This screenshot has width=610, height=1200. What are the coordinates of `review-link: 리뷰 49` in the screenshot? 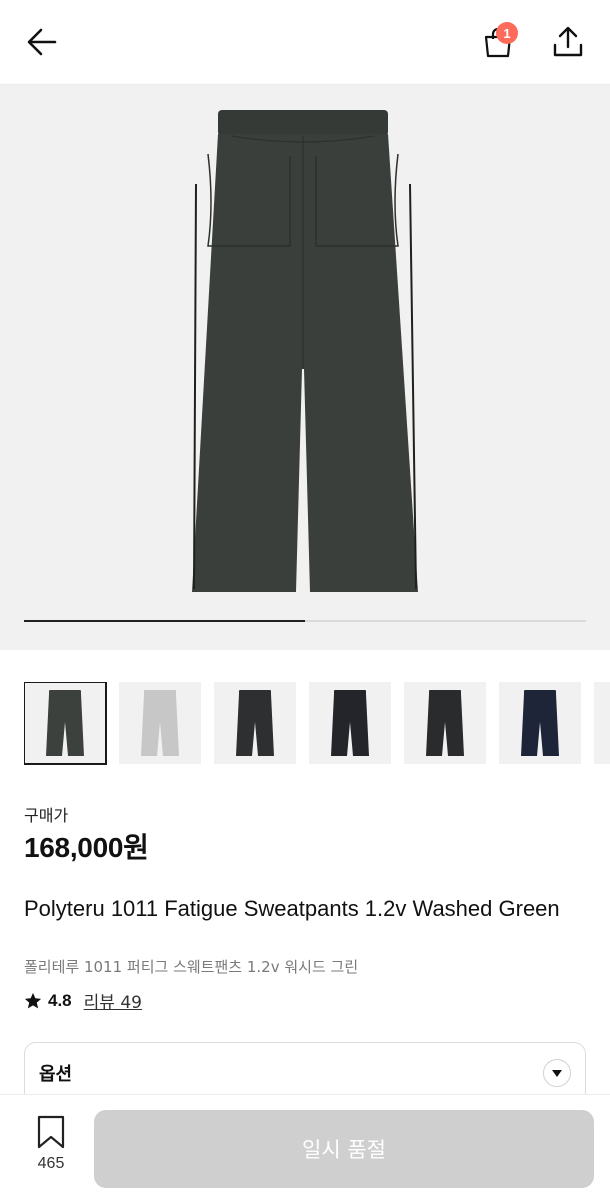 It's located at (113, 1000).